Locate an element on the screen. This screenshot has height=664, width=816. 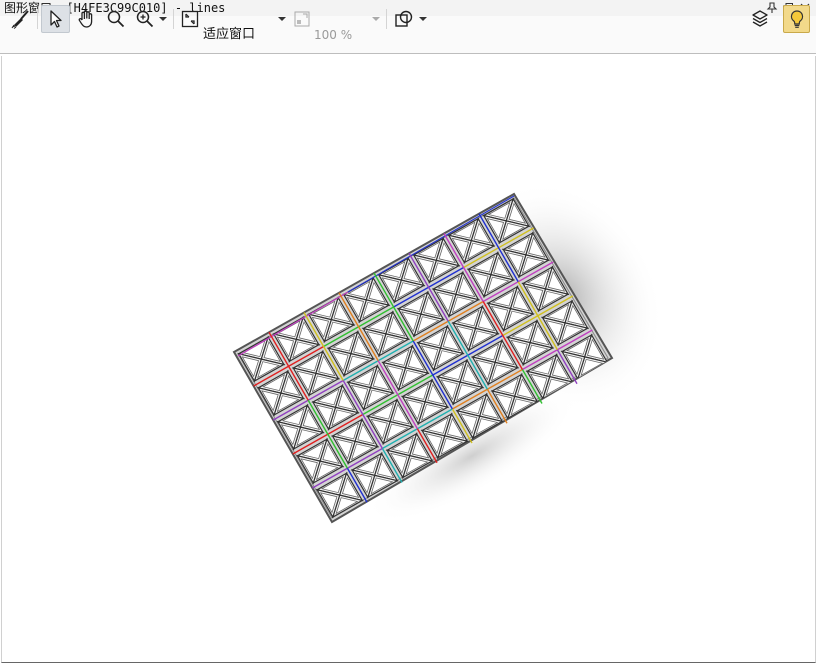
layers-icon is located at coordinates (760, 19).